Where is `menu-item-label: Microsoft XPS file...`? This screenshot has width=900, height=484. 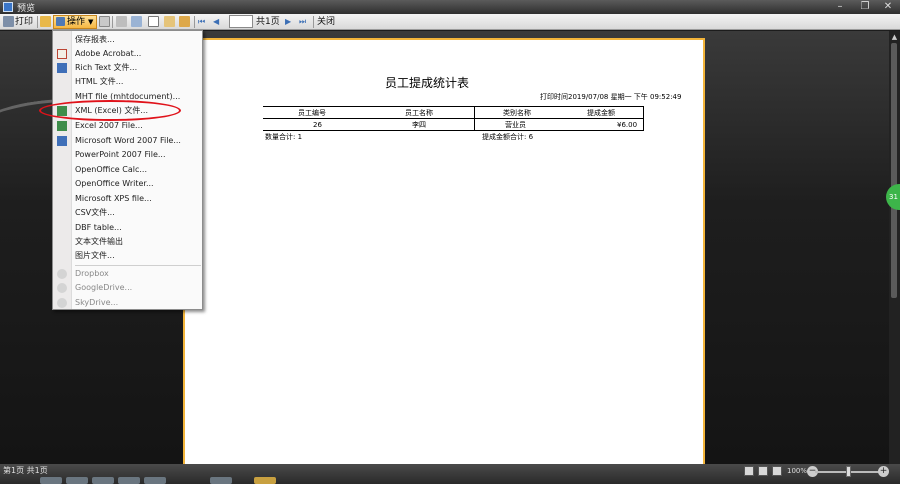 menu-item-label: Microsoft XPS file... is located at coordinates (113, 198).